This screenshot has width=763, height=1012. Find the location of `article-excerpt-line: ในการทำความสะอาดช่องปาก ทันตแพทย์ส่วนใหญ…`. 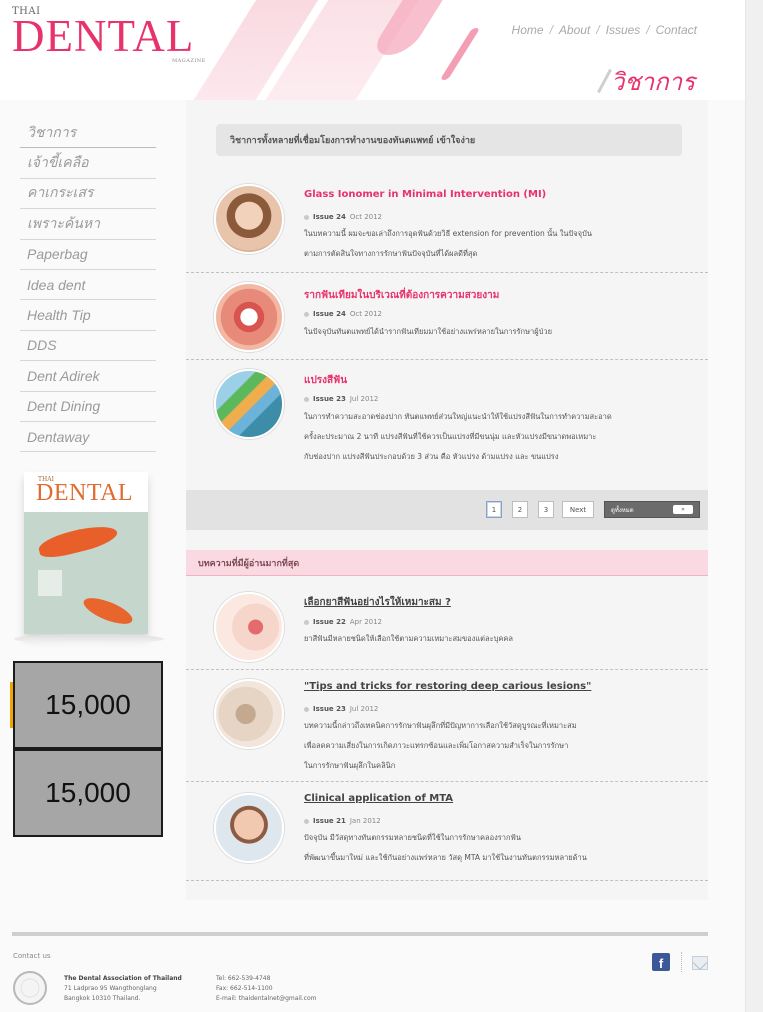

article-excerpt-line: ในการทำความสะอาดช่องปาก ทันตแพทย์ส่วนใหญ… is located at coordinates (458, 416).